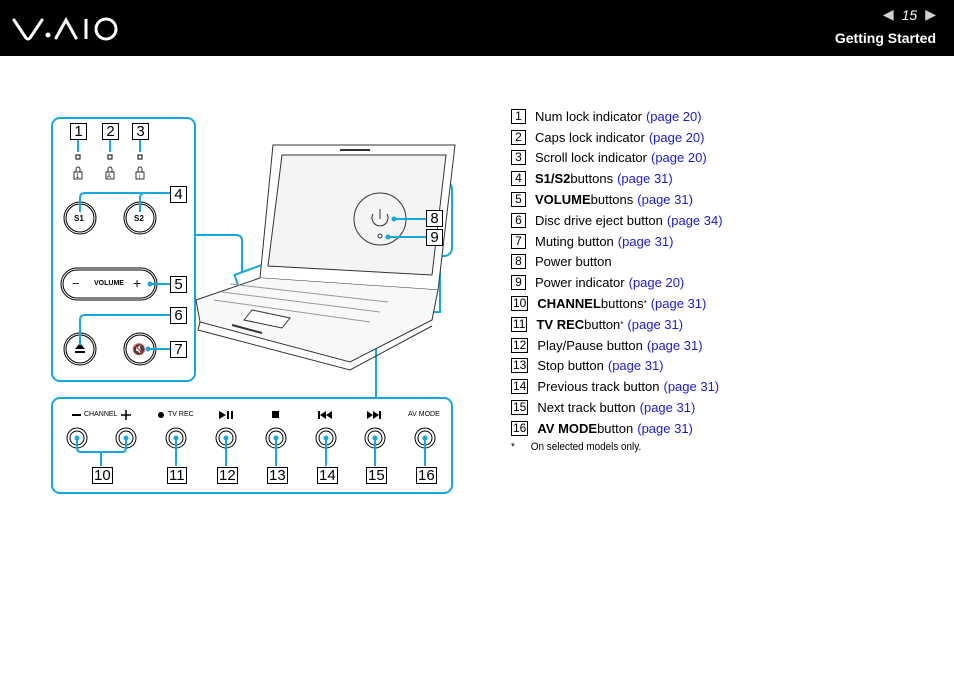  What do you see at coordinates (219, 253) in the screenshot?
I see `connector-left` at bounding box center [219, 253].